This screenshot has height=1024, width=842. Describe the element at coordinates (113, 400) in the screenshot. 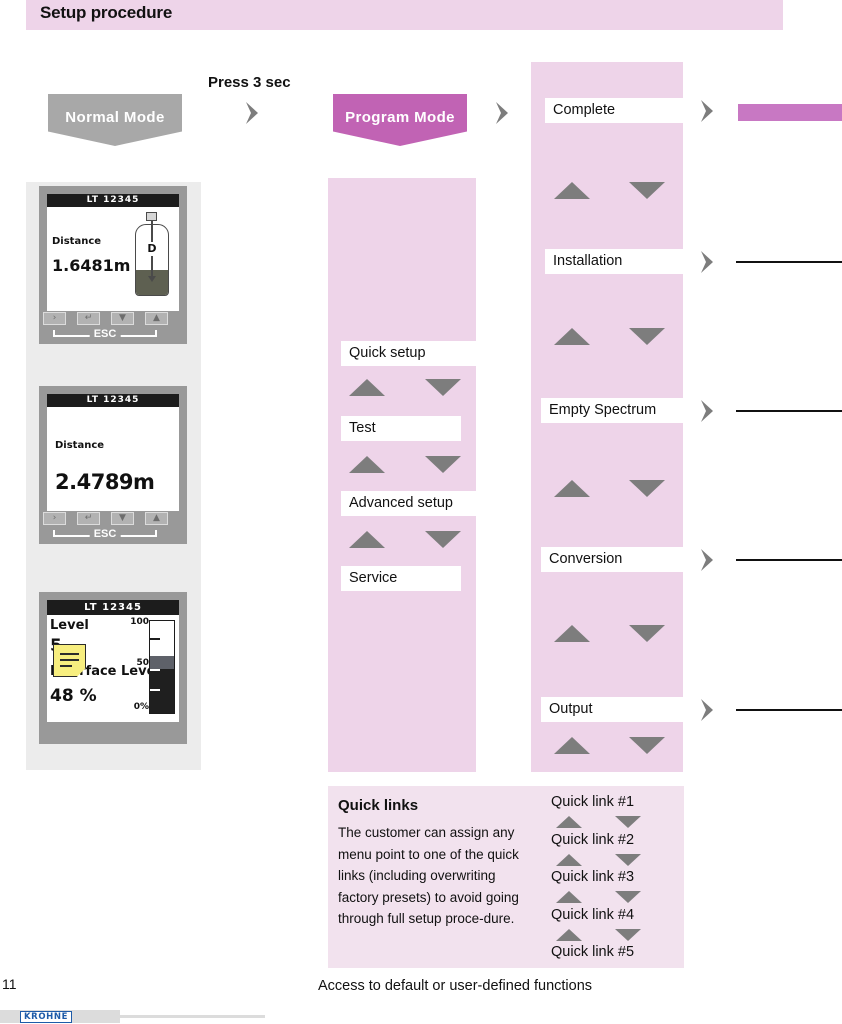

I see `device-2-titlebar: LT 12345` at that location.